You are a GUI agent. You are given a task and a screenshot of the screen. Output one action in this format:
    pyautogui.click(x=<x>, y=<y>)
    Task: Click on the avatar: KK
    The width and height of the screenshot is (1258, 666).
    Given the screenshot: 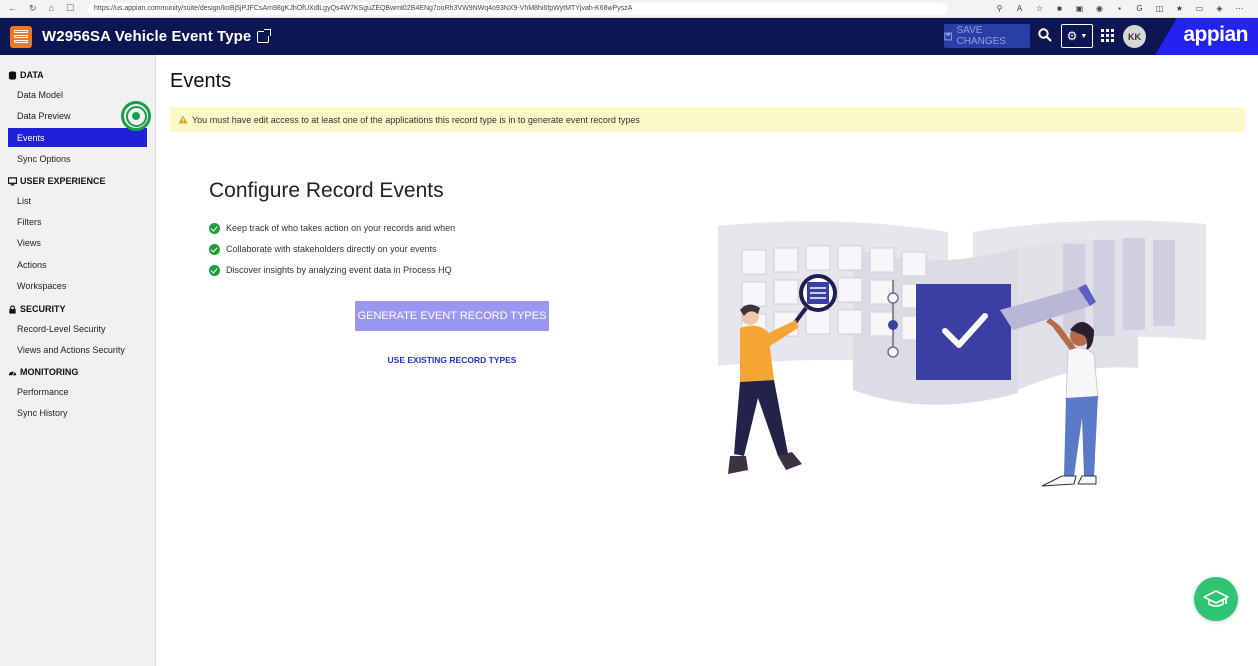 What is the action you would take?
    pyautogui.click(x=1134, y=36)
    